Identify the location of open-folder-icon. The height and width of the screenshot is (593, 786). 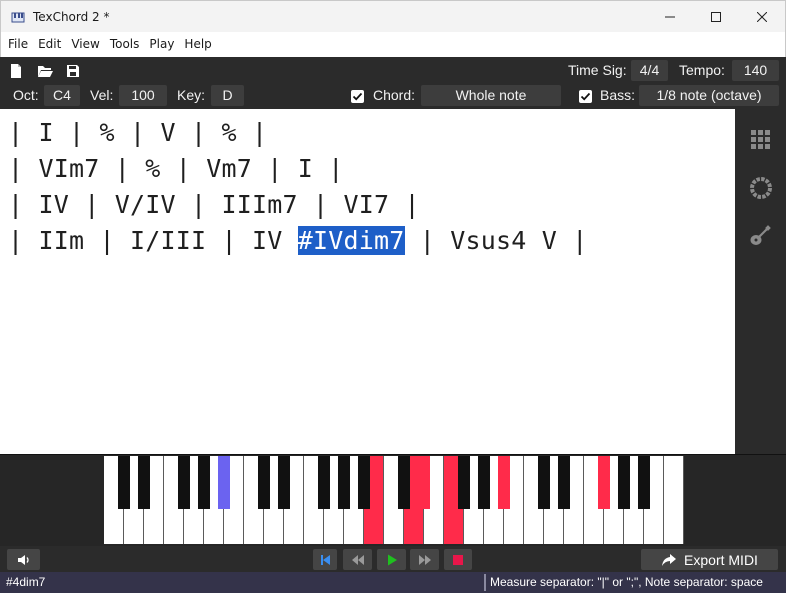
(45, 71).